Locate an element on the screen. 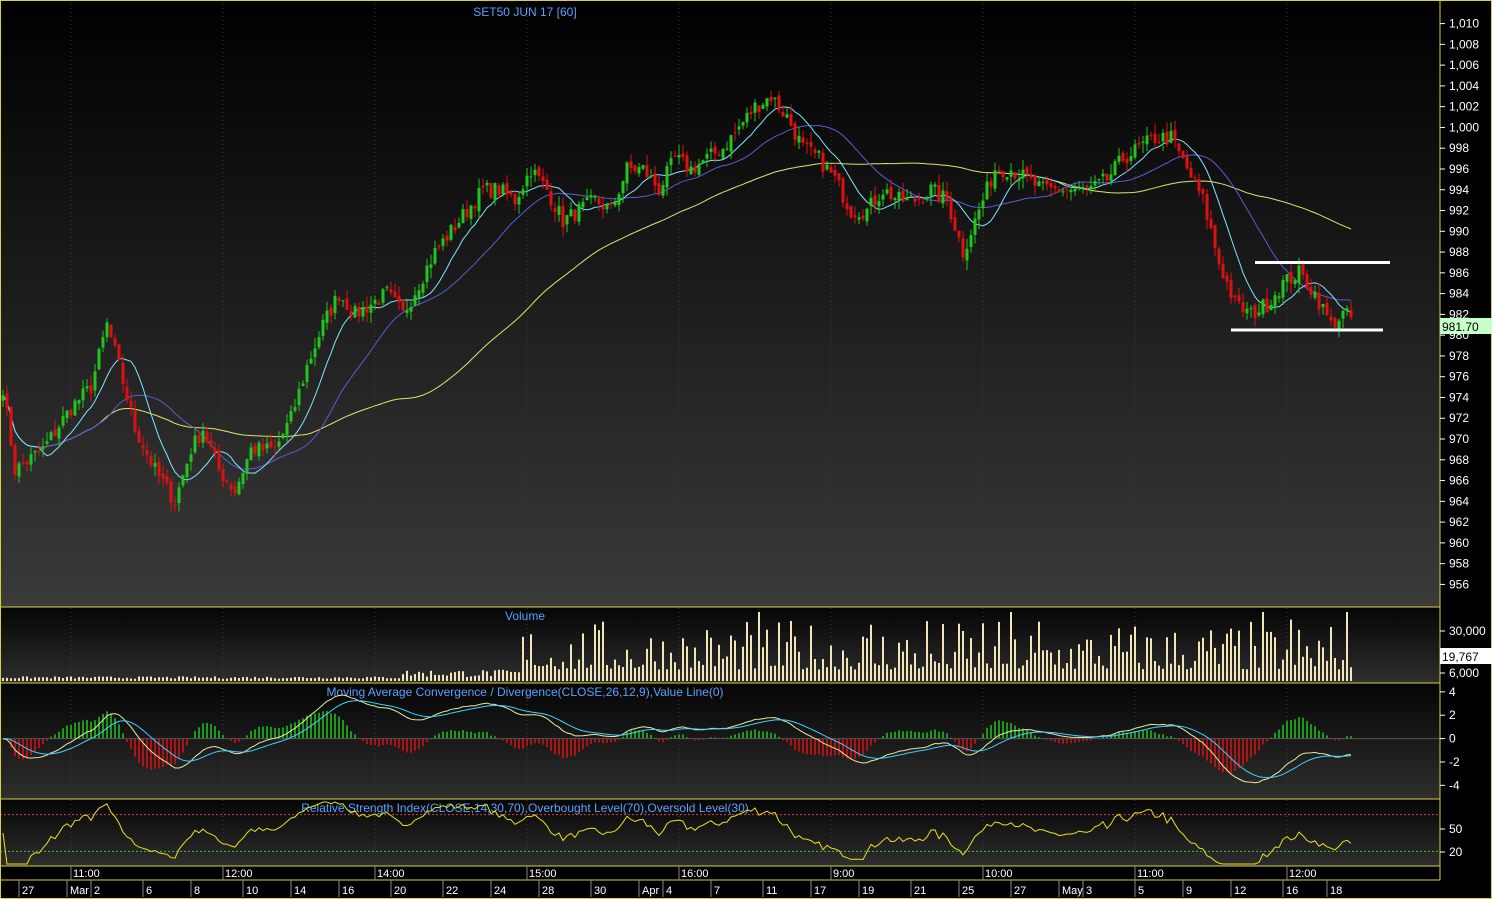 This screenshot has width=1492, height=899. time-label: 12:00 is located at coordinates (239, 874).